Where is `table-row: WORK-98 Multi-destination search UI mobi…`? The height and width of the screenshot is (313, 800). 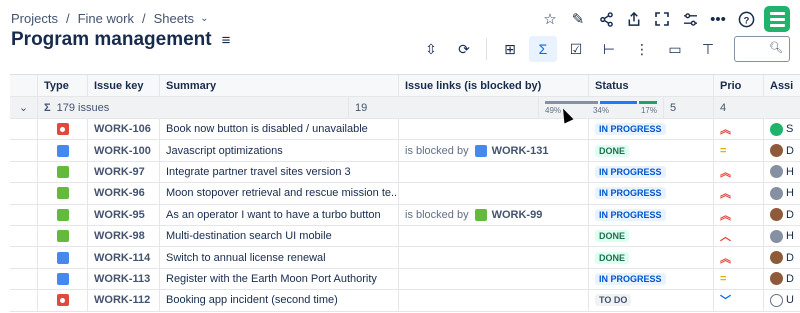
table-row: WORK-98 Multi-destination search UI mobi… is located at coordinates (405, 236).